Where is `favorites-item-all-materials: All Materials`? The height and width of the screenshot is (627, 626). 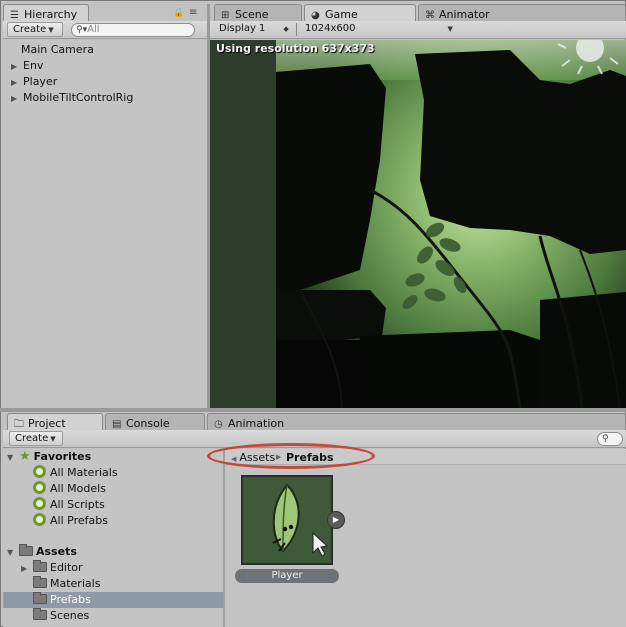 favorites-item-all-materials: All Materials is located at coordinates (75, 473).